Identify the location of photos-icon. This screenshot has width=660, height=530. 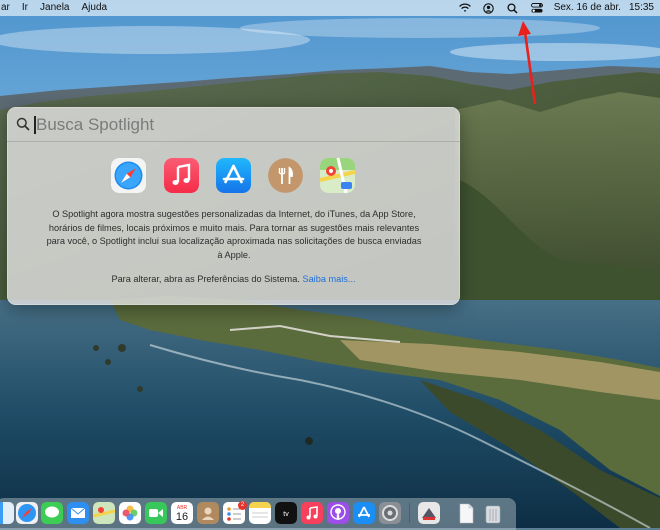
(130, 513).